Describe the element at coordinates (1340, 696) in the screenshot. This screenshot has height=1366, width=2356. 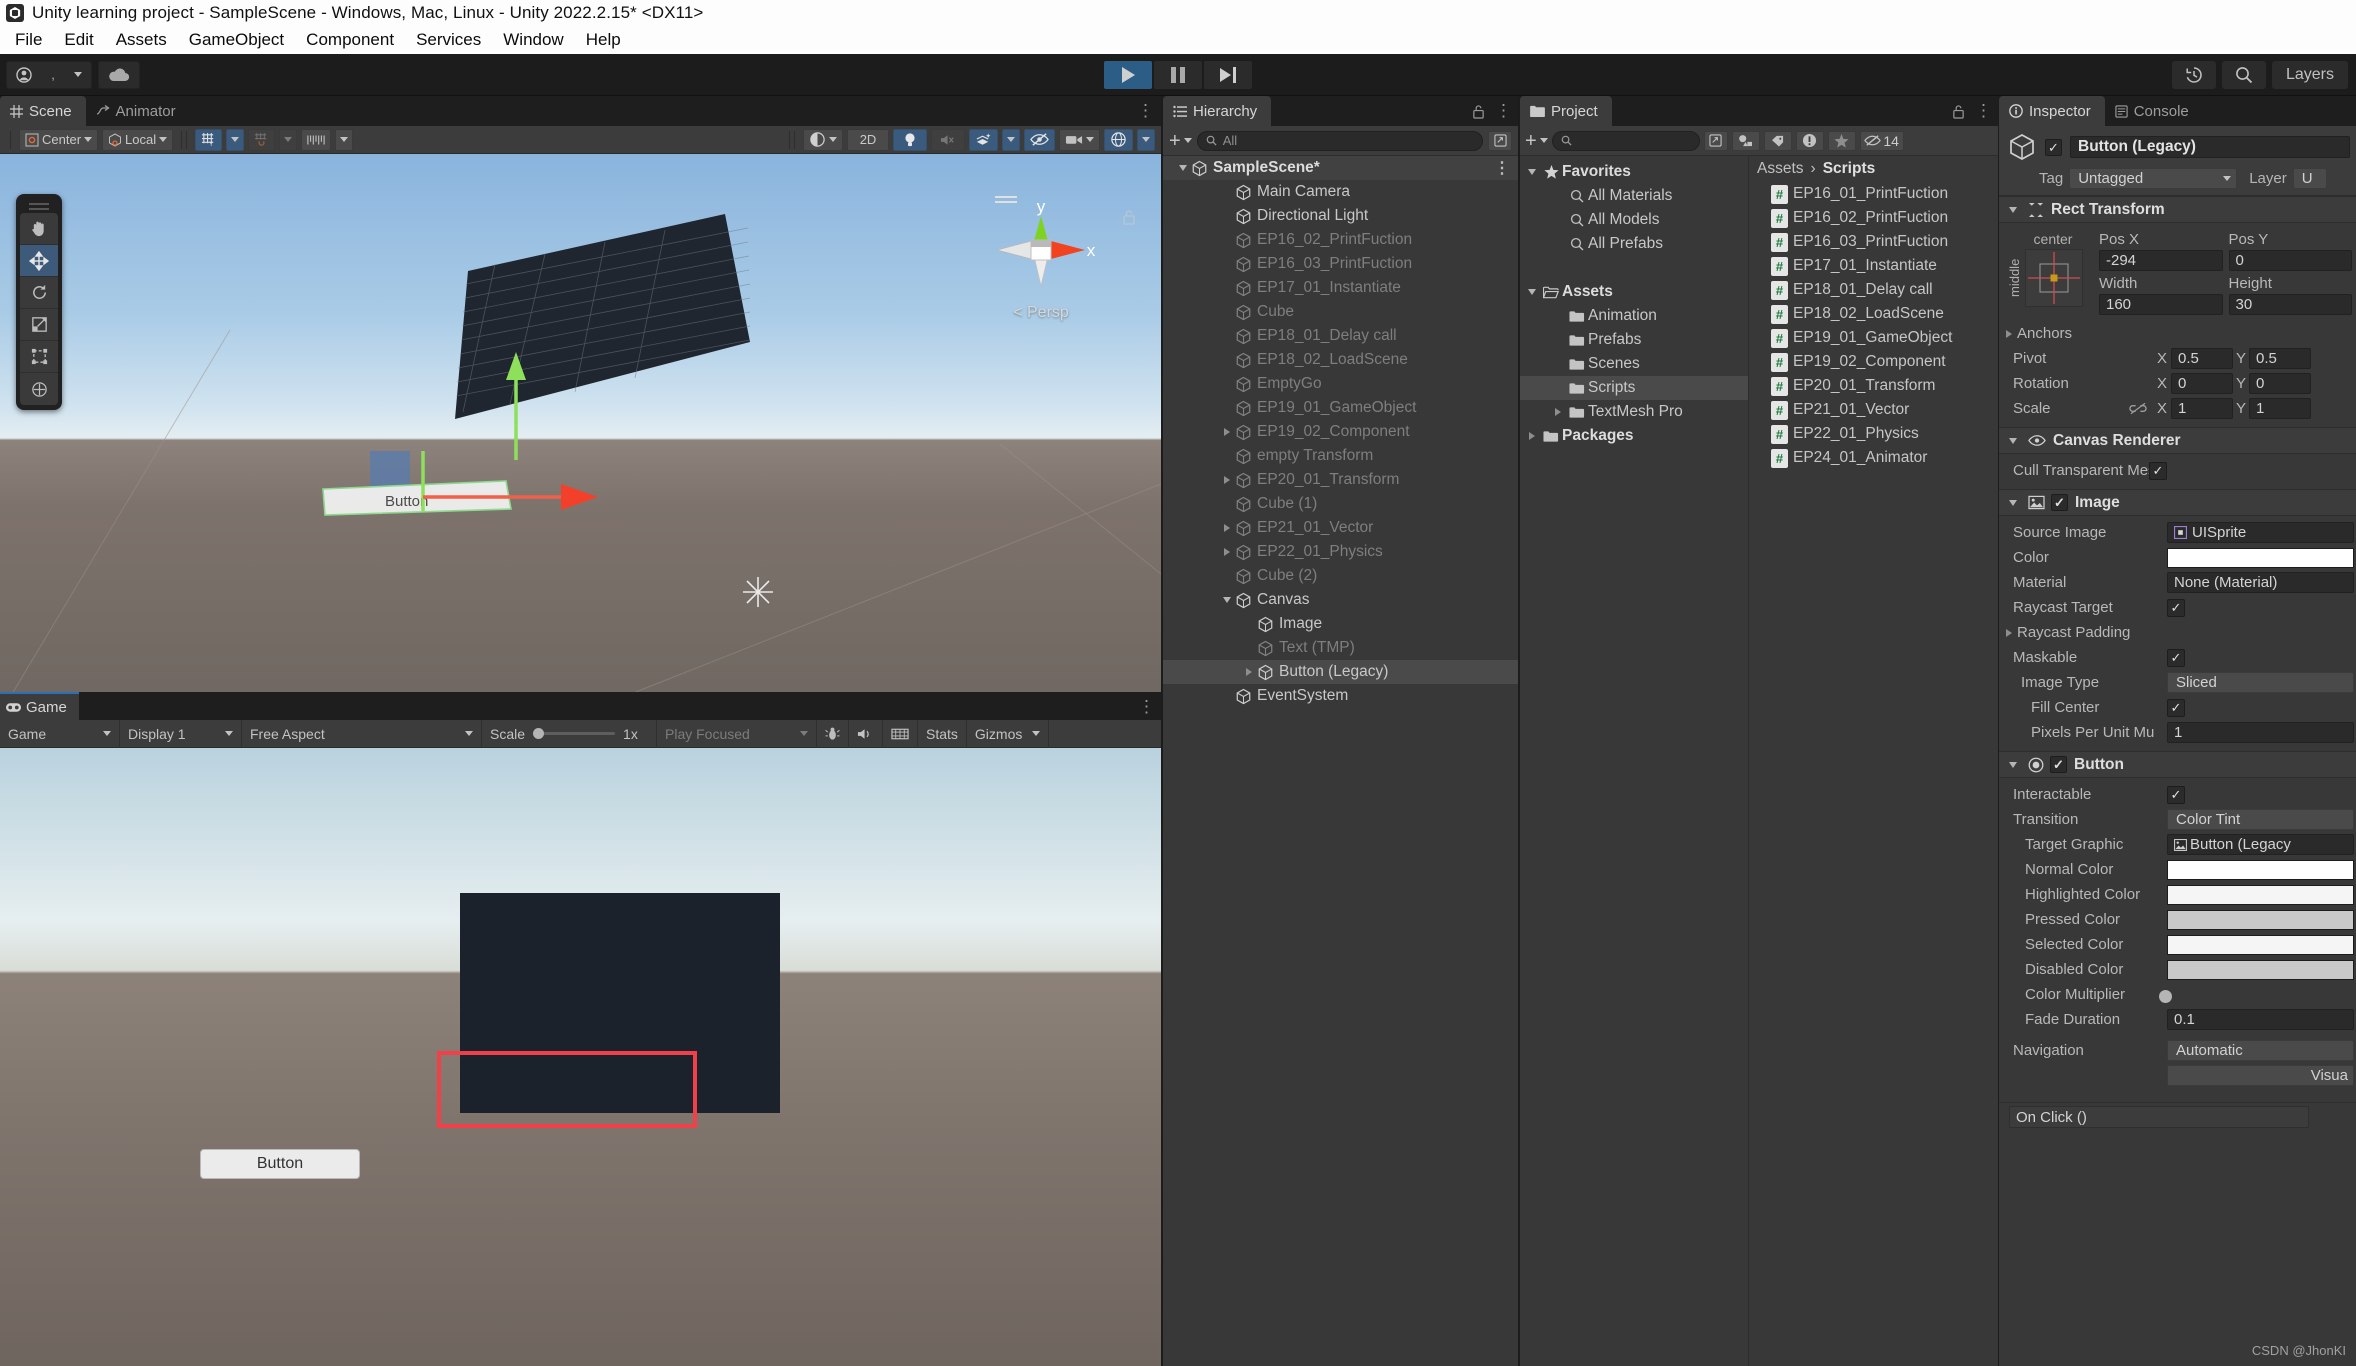
I see `hierarchy-item: EventSystem` at that location.